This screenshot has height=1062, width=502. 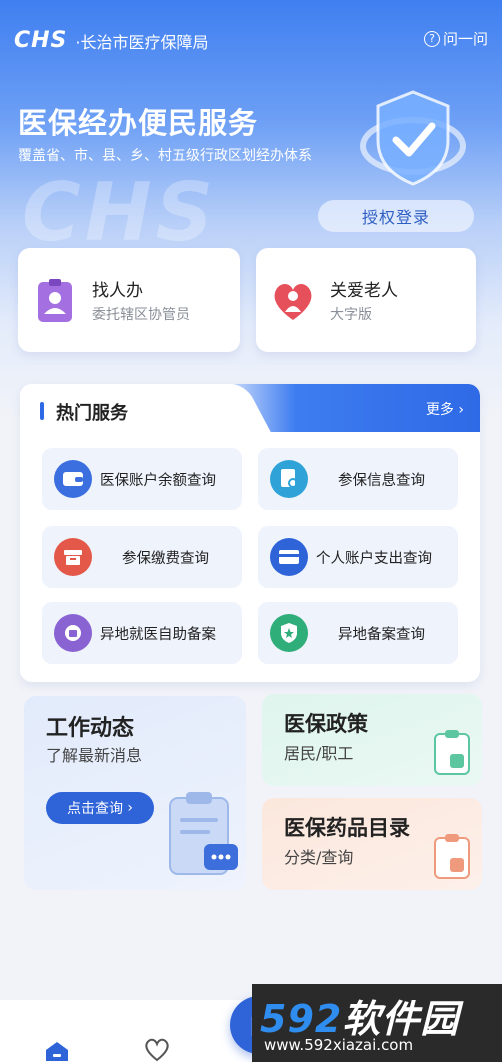 I want to click on hot-services-title: 热门服务, so click(x=92, y=413).